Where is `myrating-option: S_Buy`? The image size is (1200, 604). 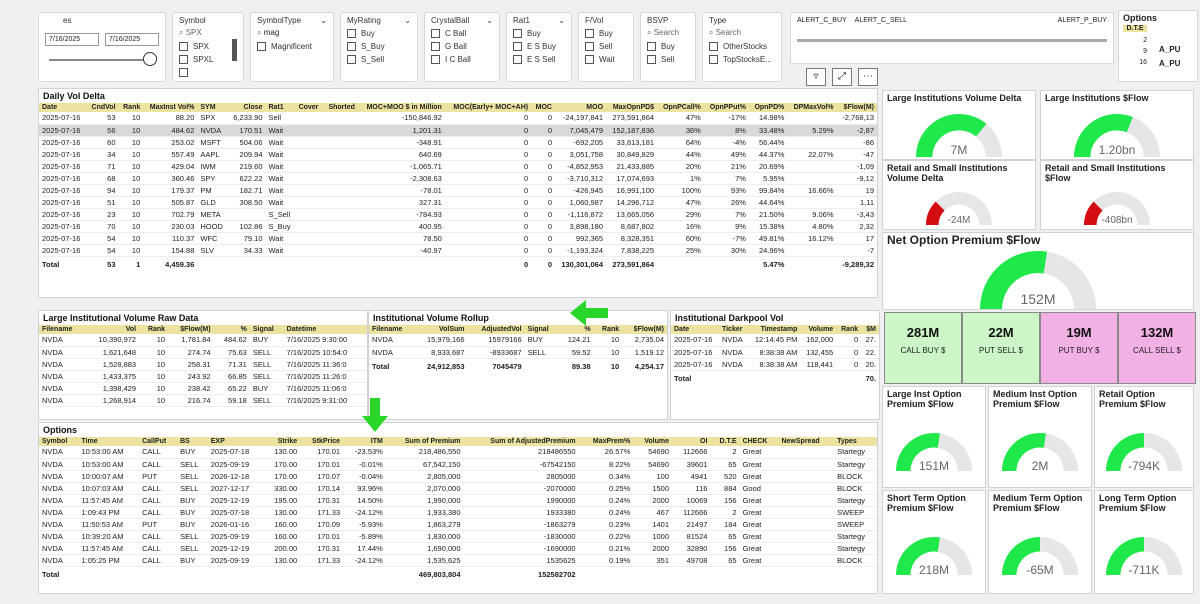
myrating-option: S_Buy is located at coordinates (379, 46).